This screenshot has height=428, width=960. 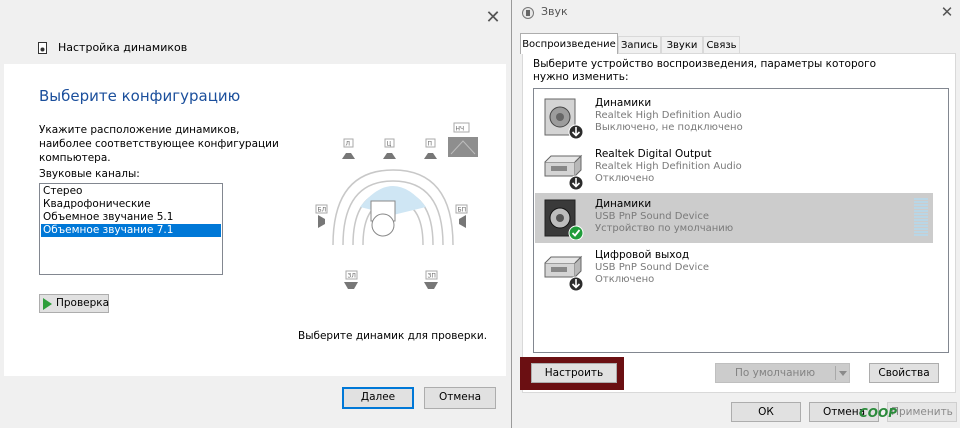 I want to click on test-button: Проверка, so click(x=74, y=303).